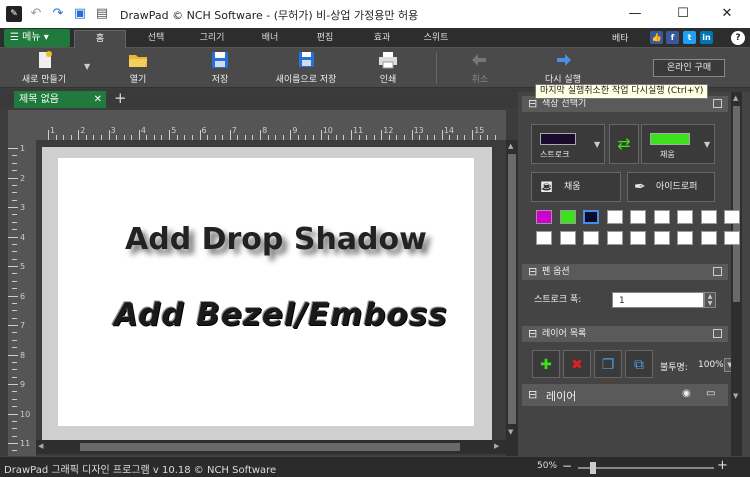  What do you see at coordinates (625, 334) in the screenshot?
I see `layer-list-header: ⊟ 레이어 목록` at bounding box center [625, 334].